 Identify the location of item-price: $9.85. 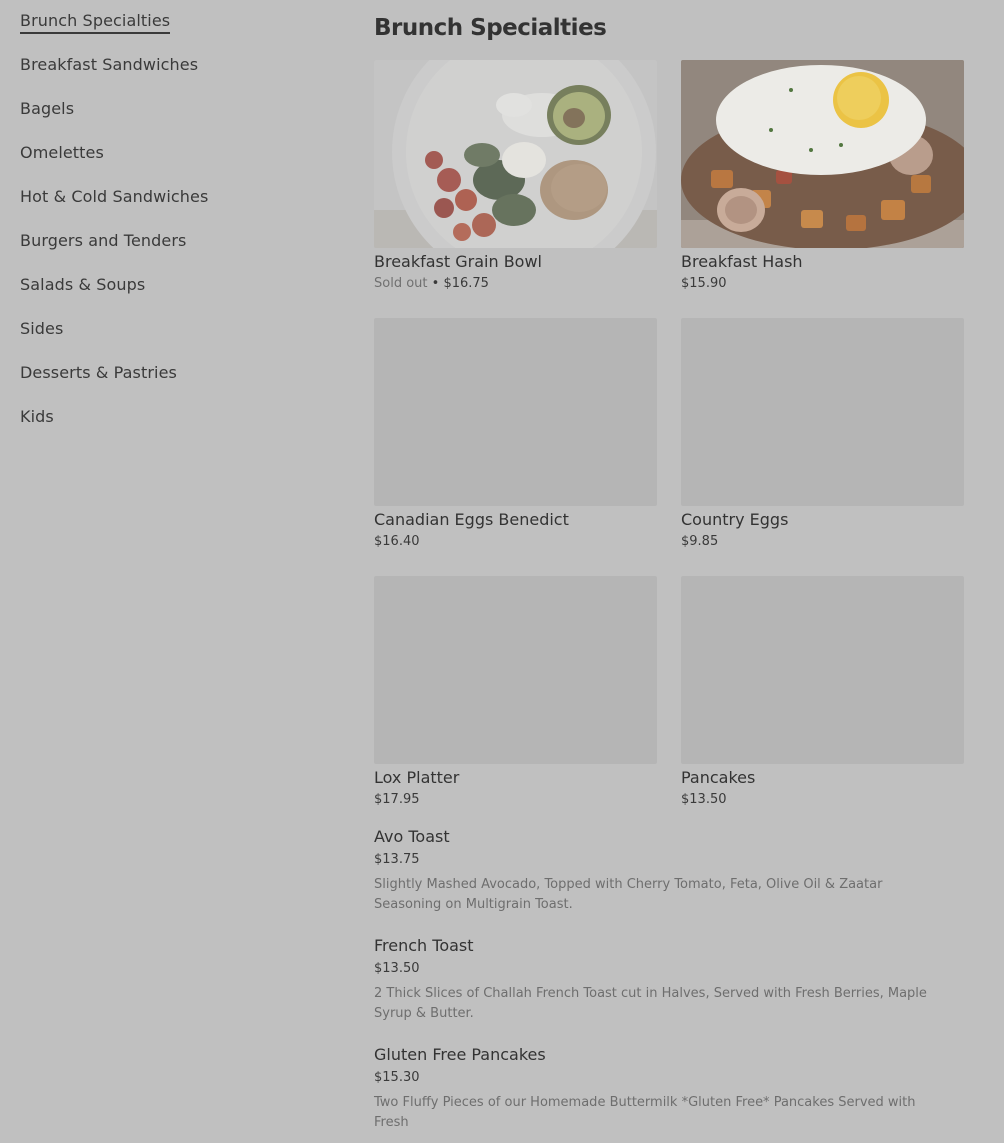
(700, 541).